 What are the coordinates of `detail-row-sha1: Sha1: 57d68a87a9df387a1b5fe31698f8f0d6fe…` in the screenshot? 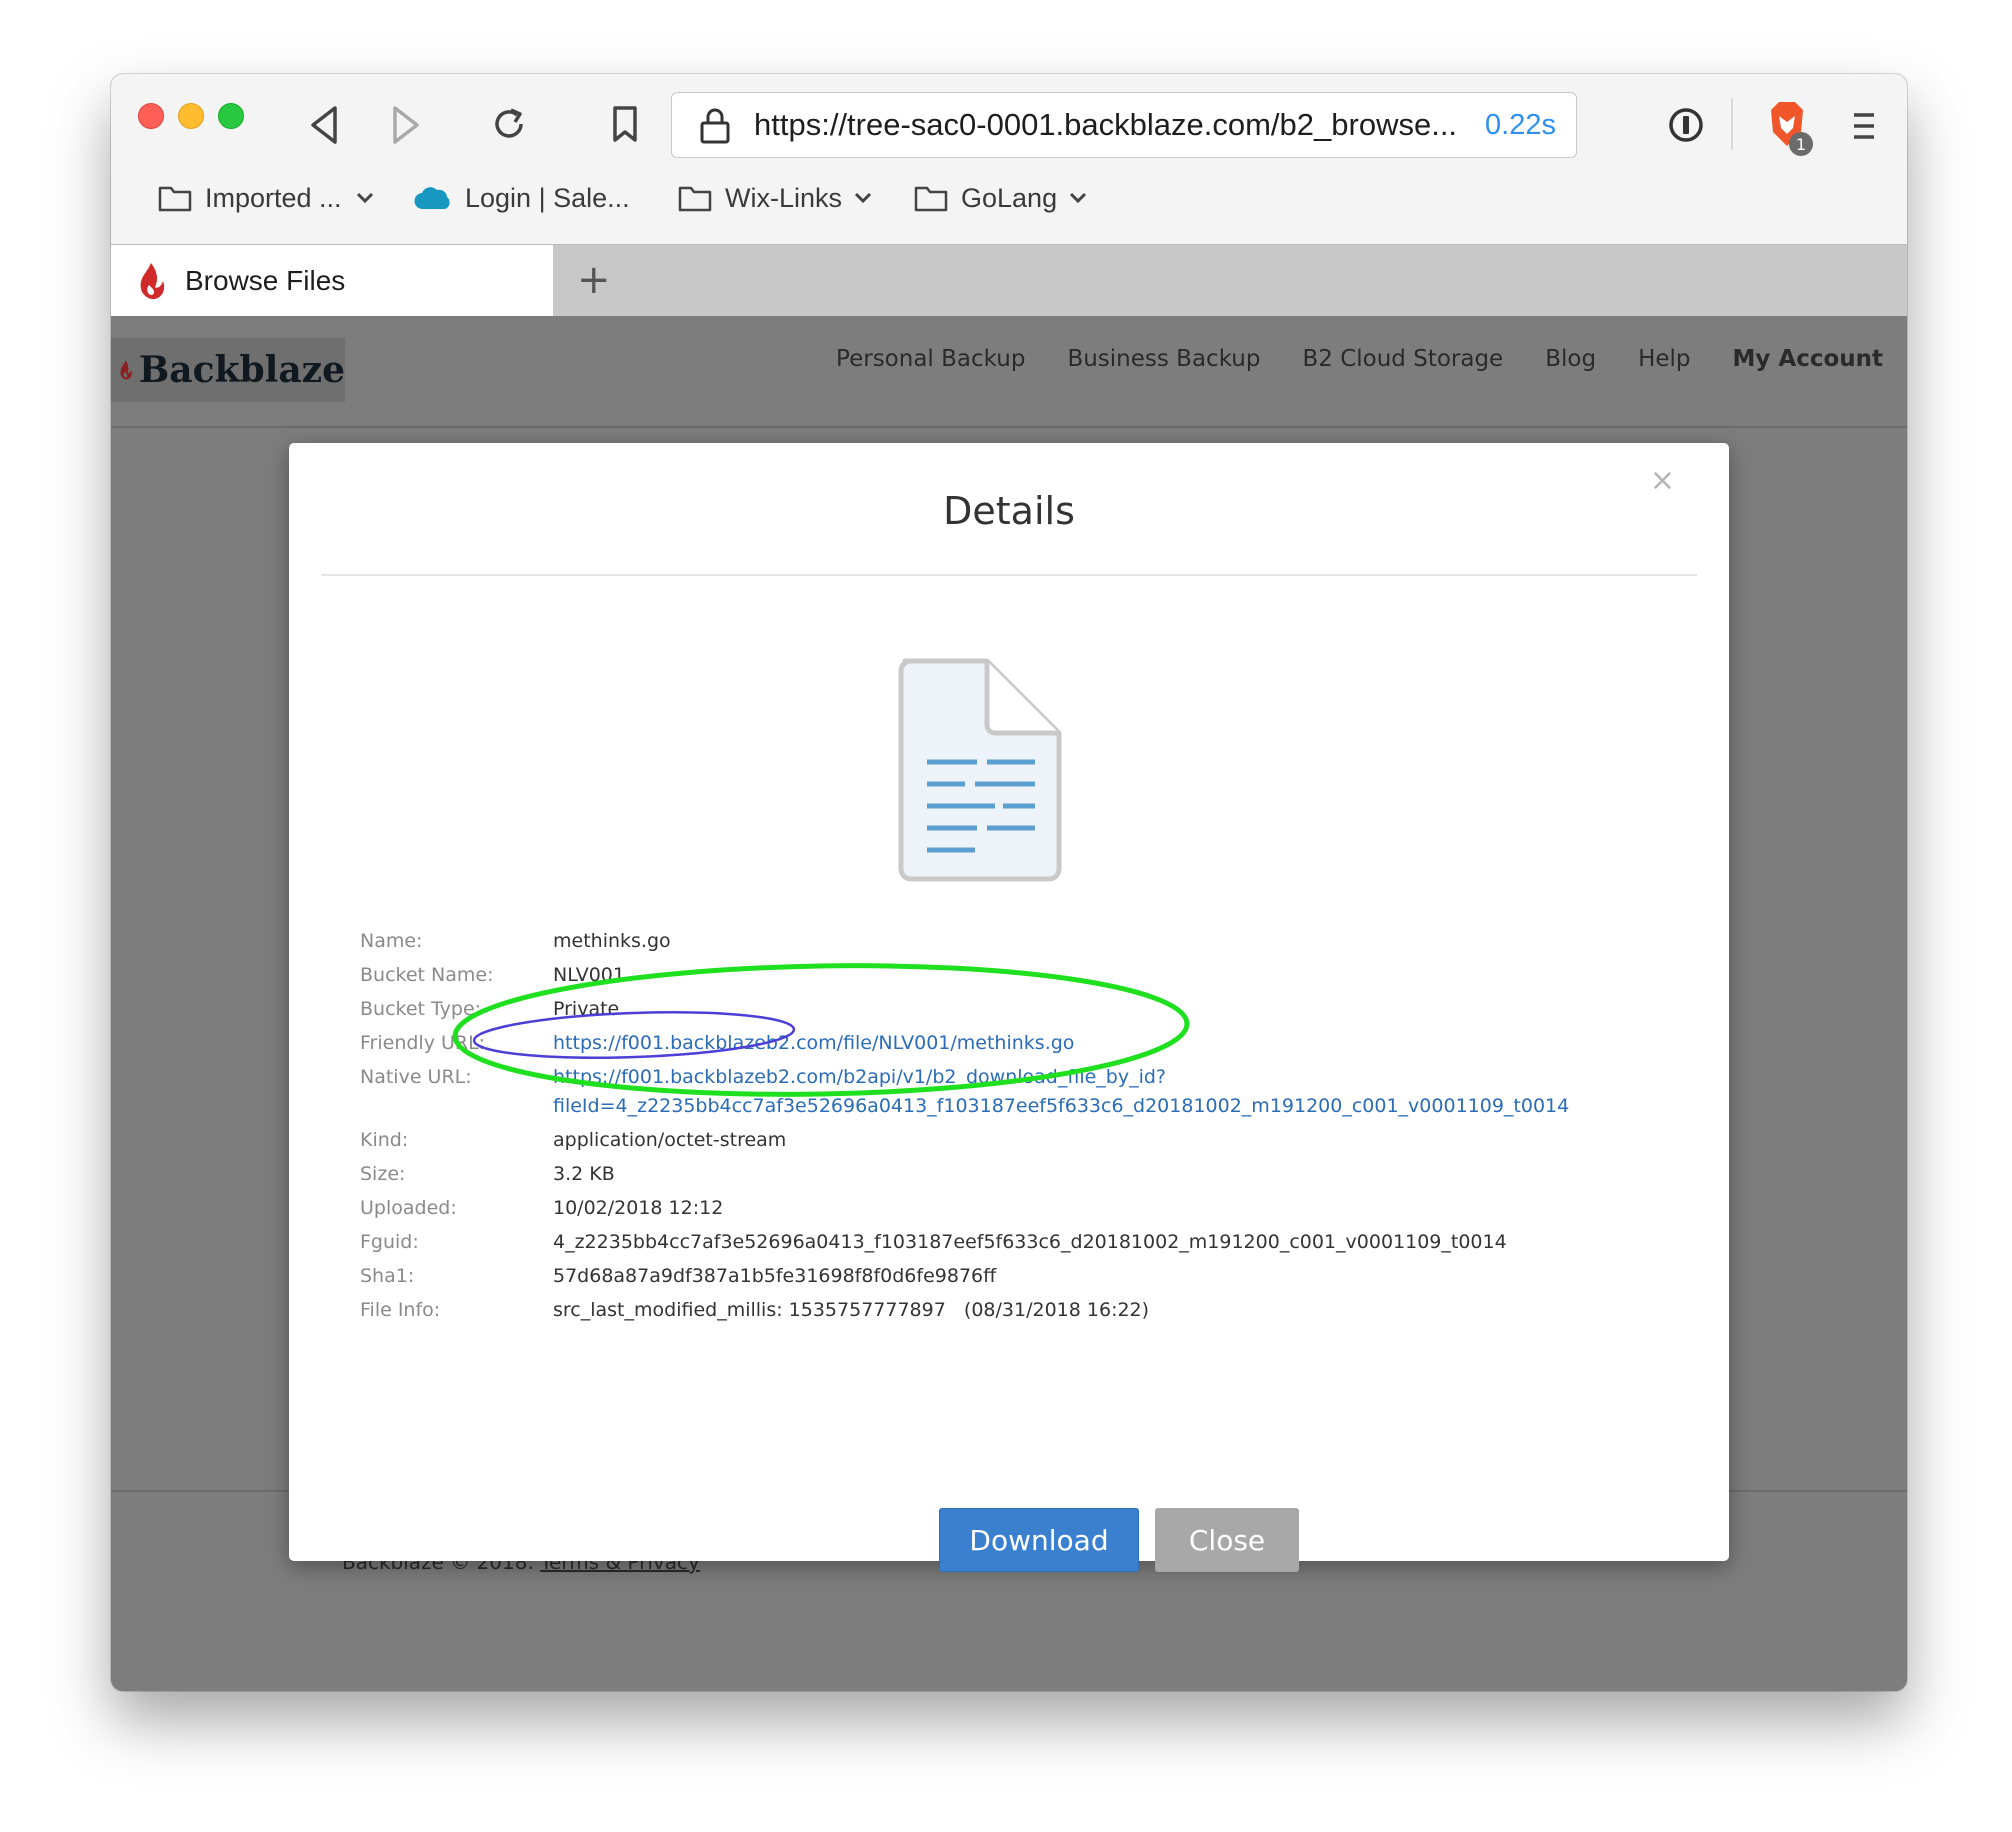 It's located at (1010, 1276).